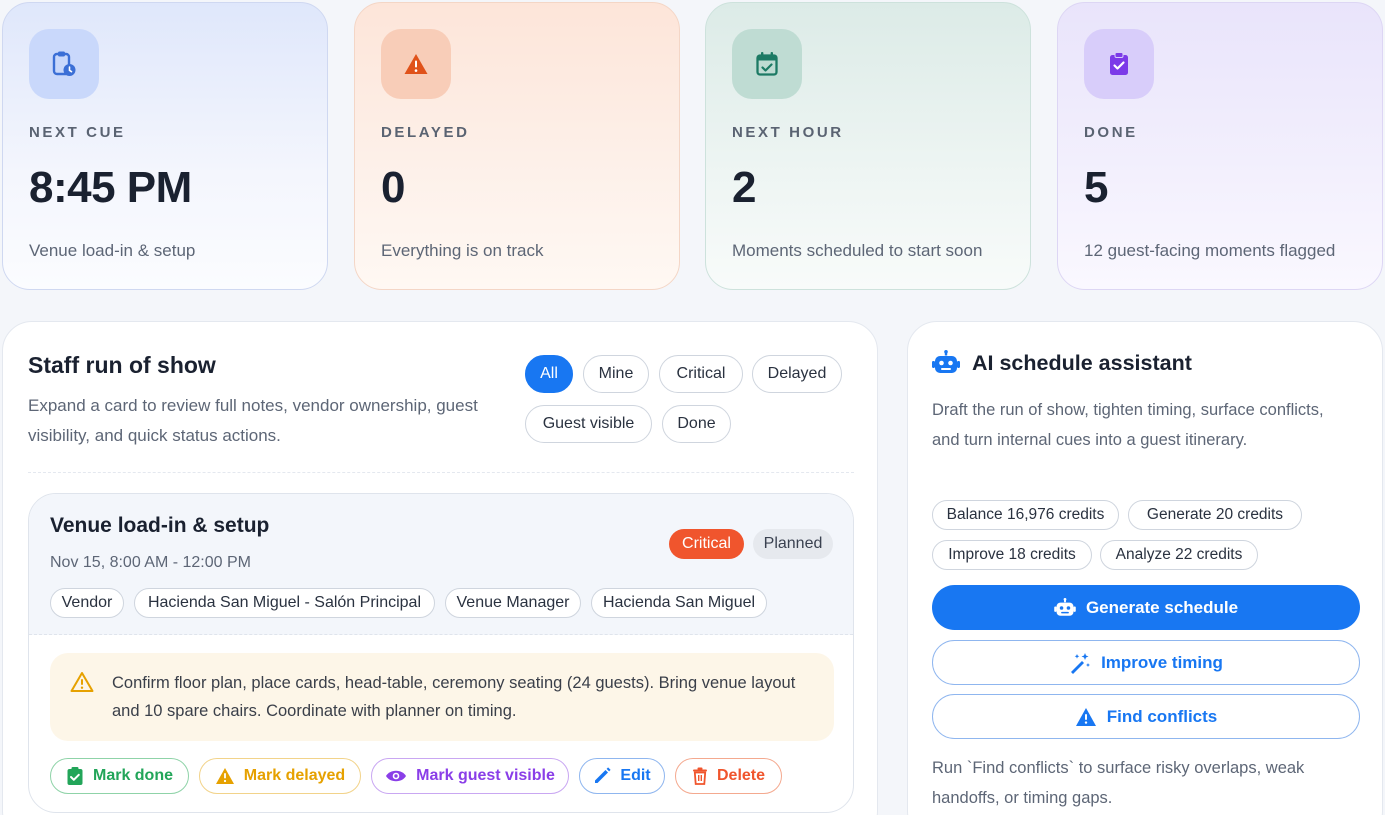  I want to click on stat-label: DELAYED, so click(425, 132).